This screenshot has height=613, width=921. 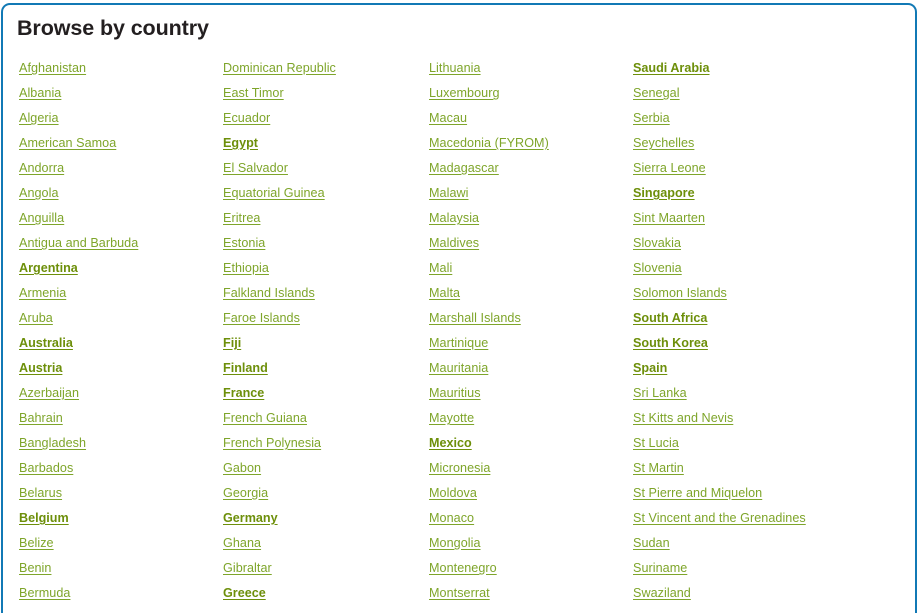 What do you see at coordinates (269, 293) in the screenshot?
I see `country-link: Falkland Islands` at bounding box center [269, 293].